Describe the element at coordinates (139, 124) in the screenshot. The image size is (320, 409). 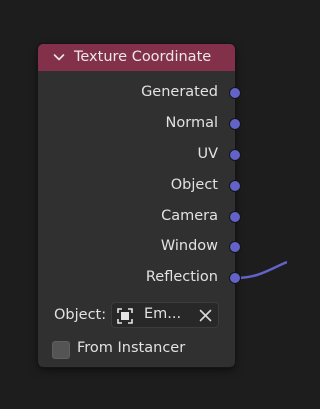
I see `output-normal: Normal` at that location.